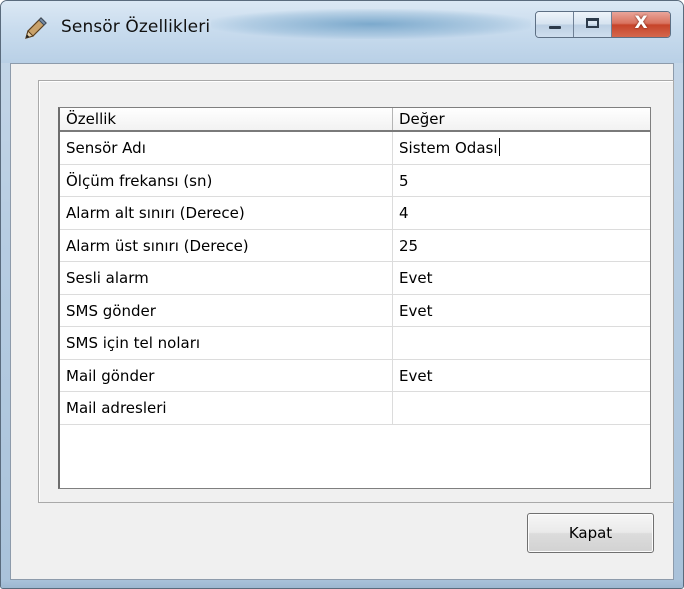  Describe the element at coordinates (36, 28) in the screenshot. I see `pen-icon` at that location.